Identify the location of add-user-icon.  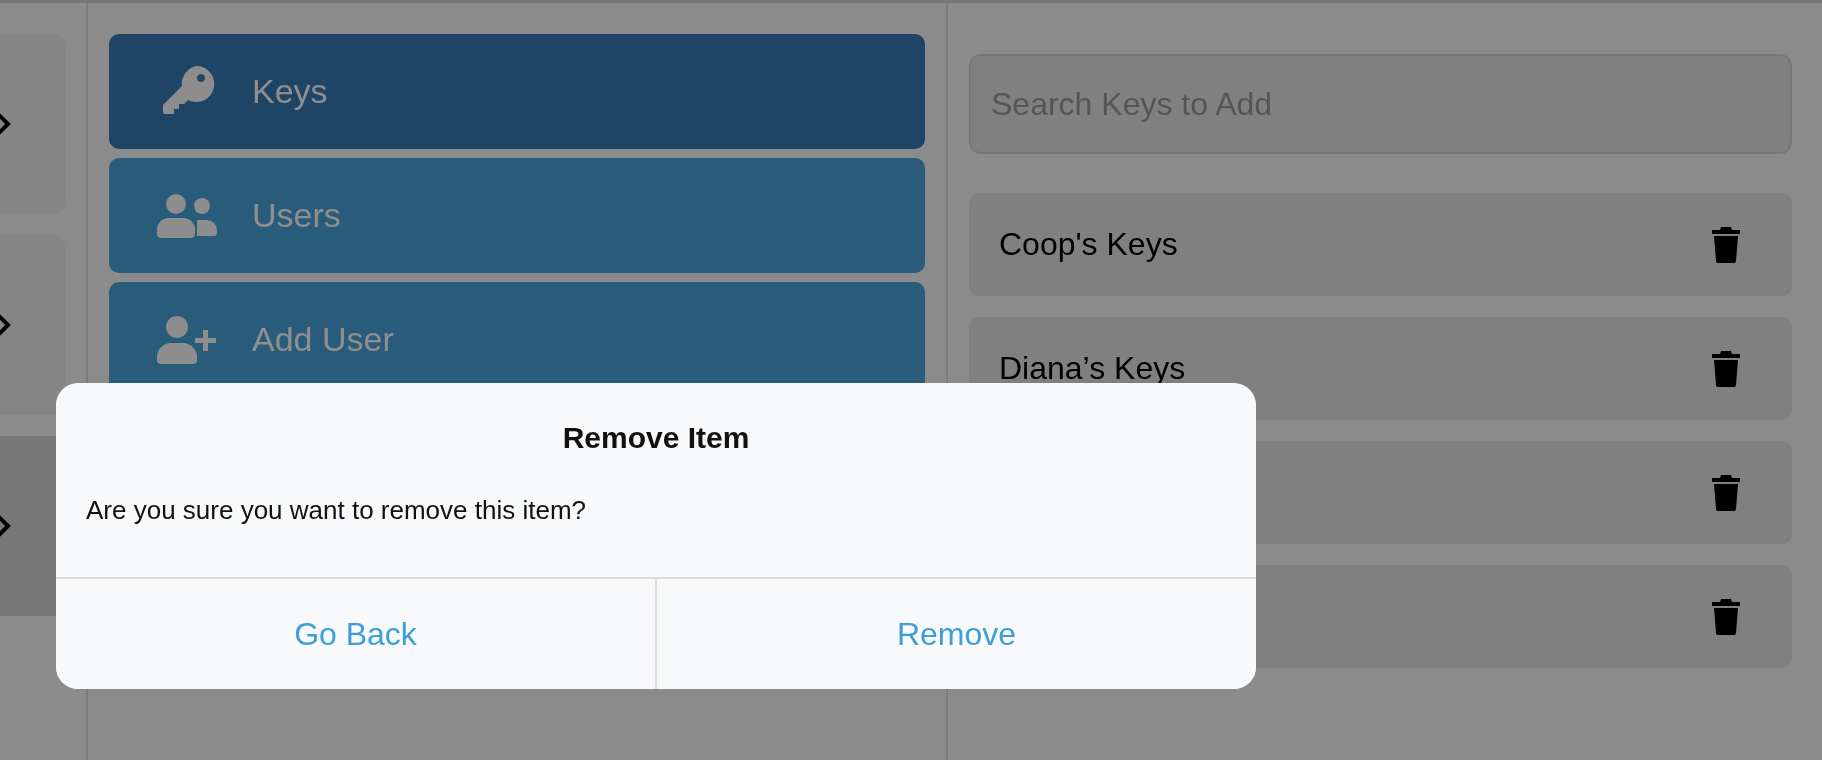
(187, 339).